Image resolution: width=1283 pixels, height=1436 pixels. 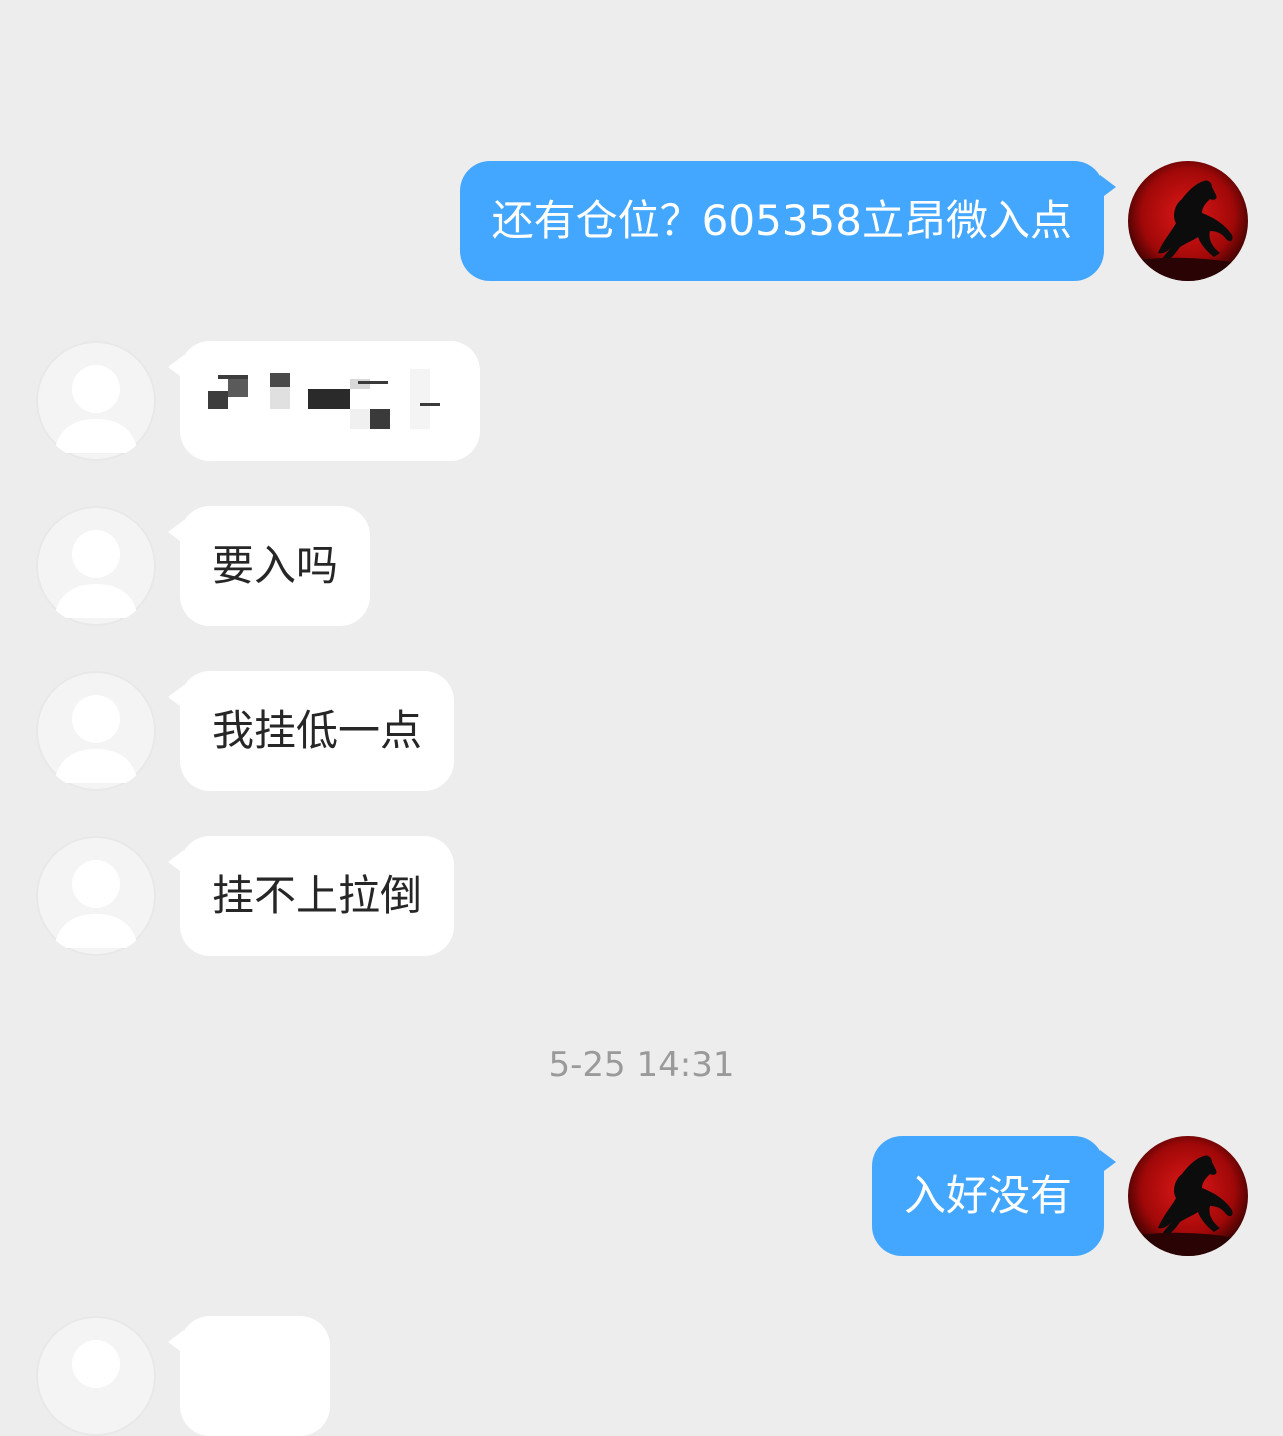 What do you see at coordinates (641, 1065) in the screenshot?
I see `message-timestamp: 5-25 14:31` at bounding box center [641, 1065].